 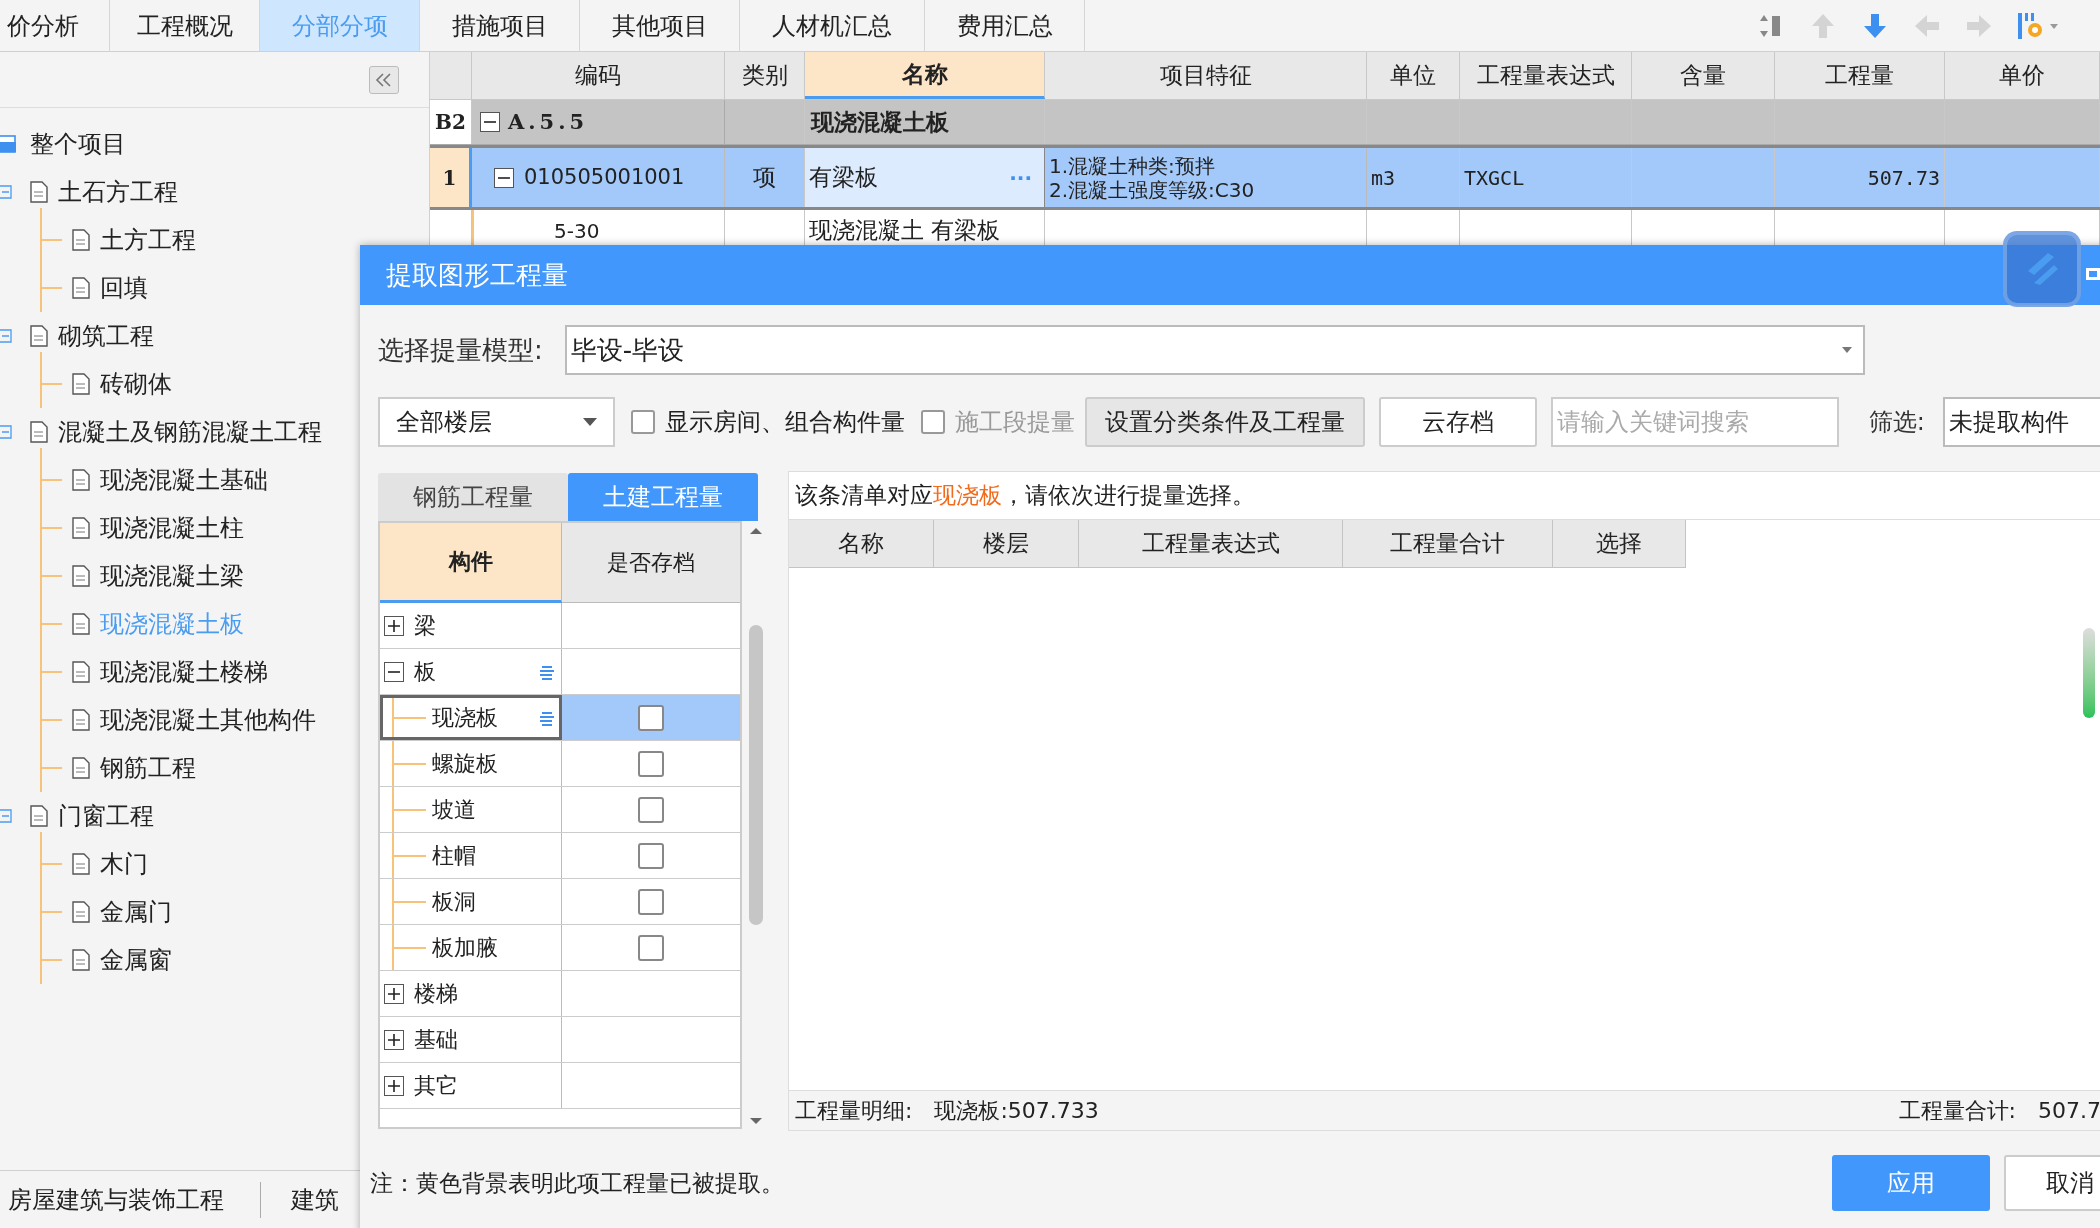 I want to click on column-header: 单位, so click(x=1413, y=75).